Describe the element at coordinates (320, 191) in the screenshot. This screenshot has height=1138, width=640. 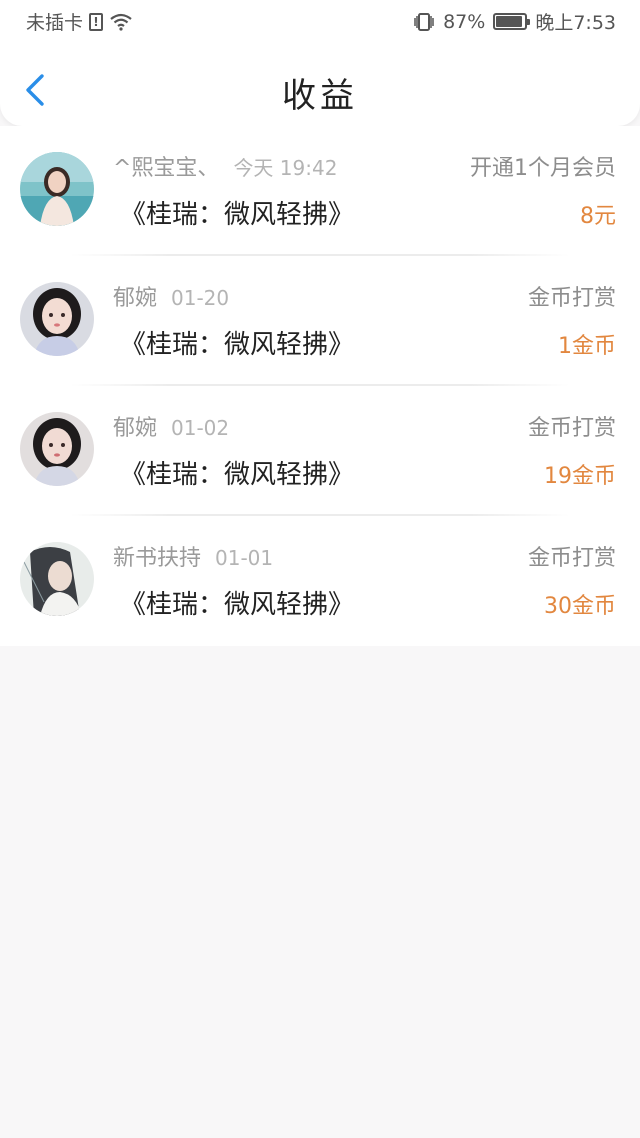
I see `list-item: ^熙宝宝、 今天 19:42 开通1个月会员 《桂瑞：微风轻拂》 8元` at that location.